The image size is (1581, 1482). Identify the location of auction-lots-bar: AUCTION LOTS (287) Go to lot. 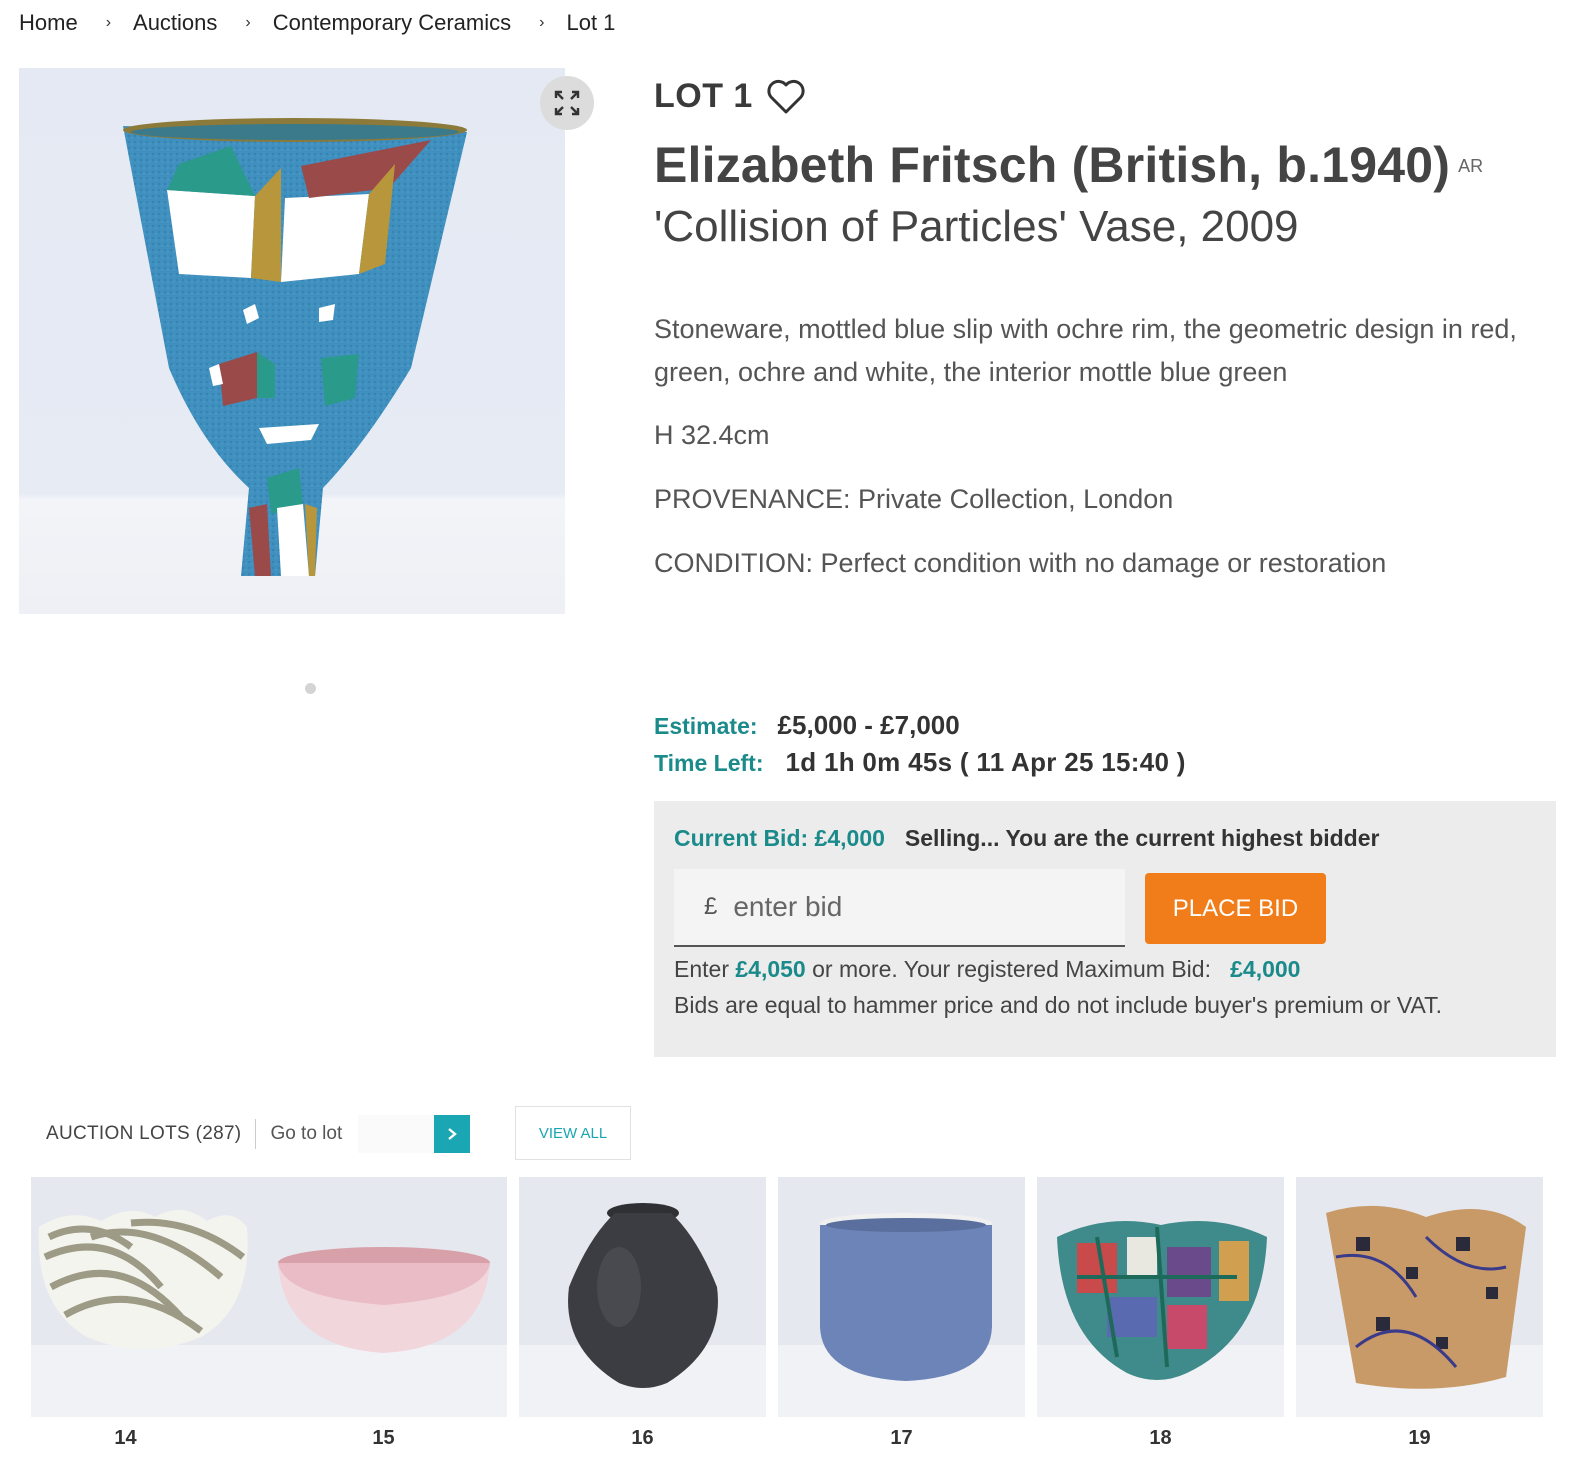
(258, 1134).